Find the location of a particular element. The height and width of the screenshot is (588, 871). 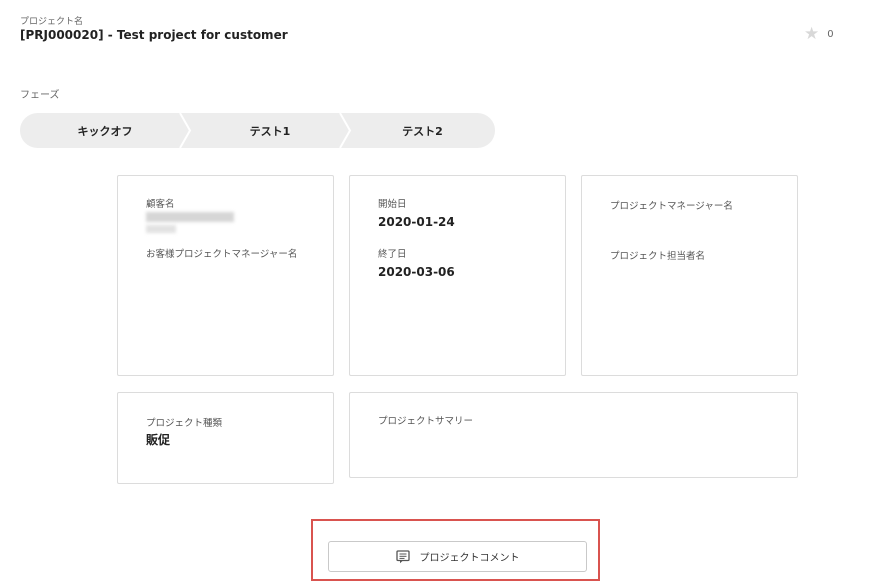

project-comment-button: プロジェクトコメント is located at coordinates (457, 556).